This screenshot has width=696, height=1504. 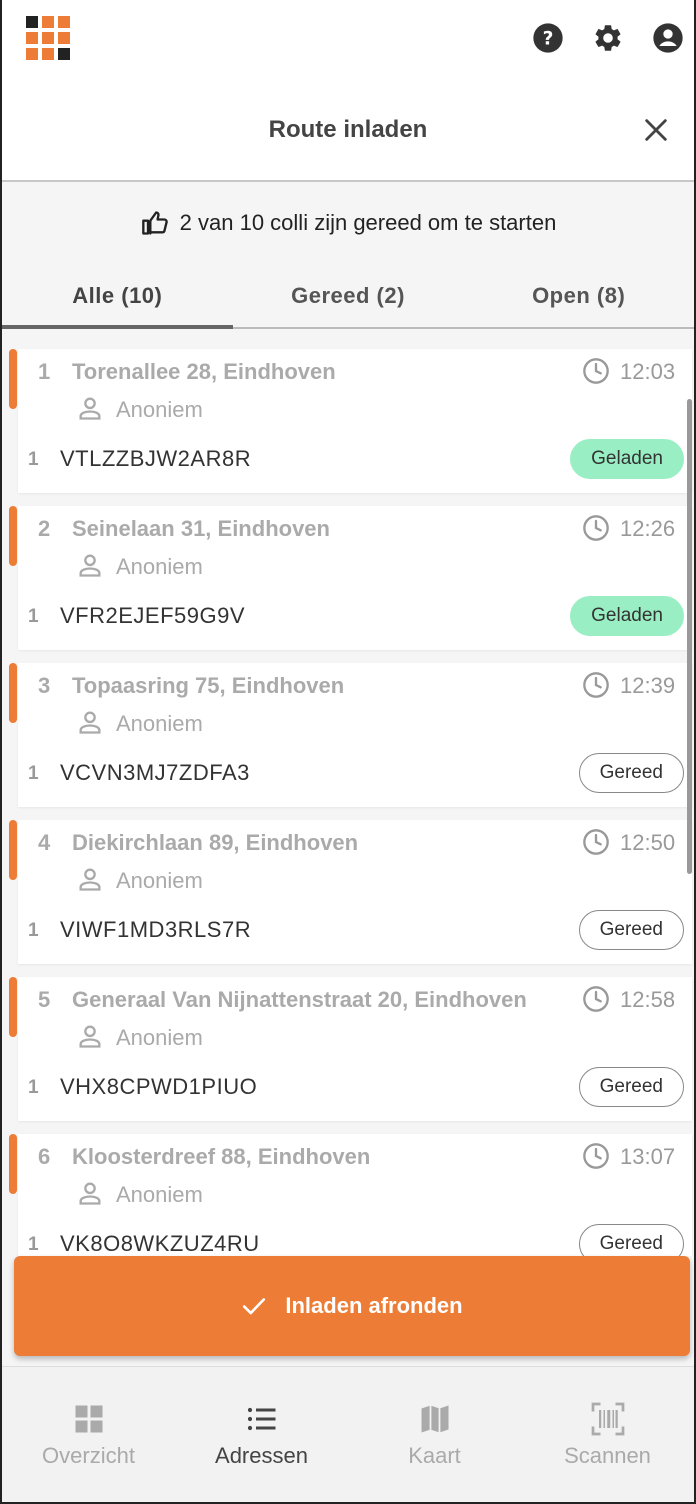 I want to click on nav-adressen: Adressen, so click(x=261, y=1434).